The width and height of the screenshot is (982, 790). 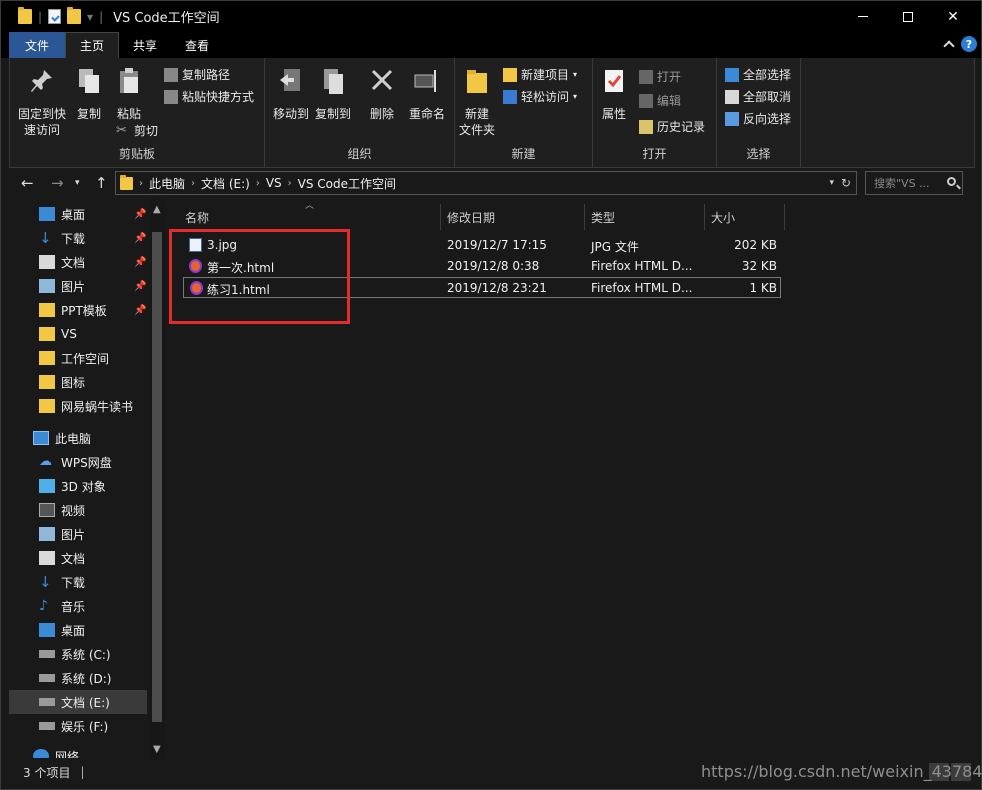 What do you see at coordinates (78, 558) in the screenshot?
I see `nav-item-documents: 文档` at bounding box center [78, 558].